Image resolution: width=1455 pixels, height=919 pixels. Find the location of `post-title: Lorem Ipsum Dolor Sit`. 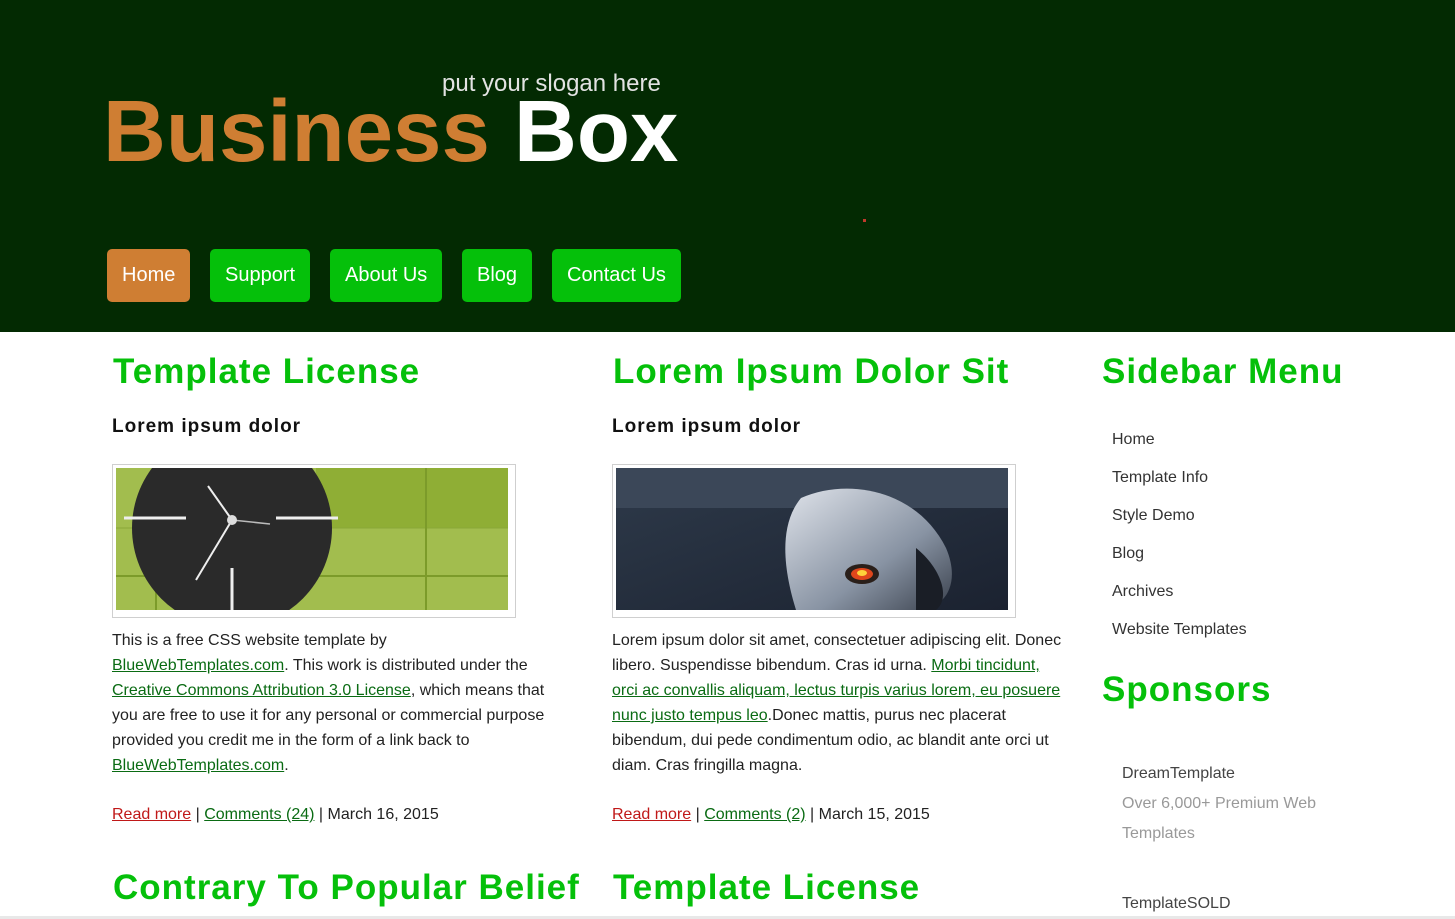

post-title: Lorem Ipsum Dolor Sit is located at coordinates (811, 372).